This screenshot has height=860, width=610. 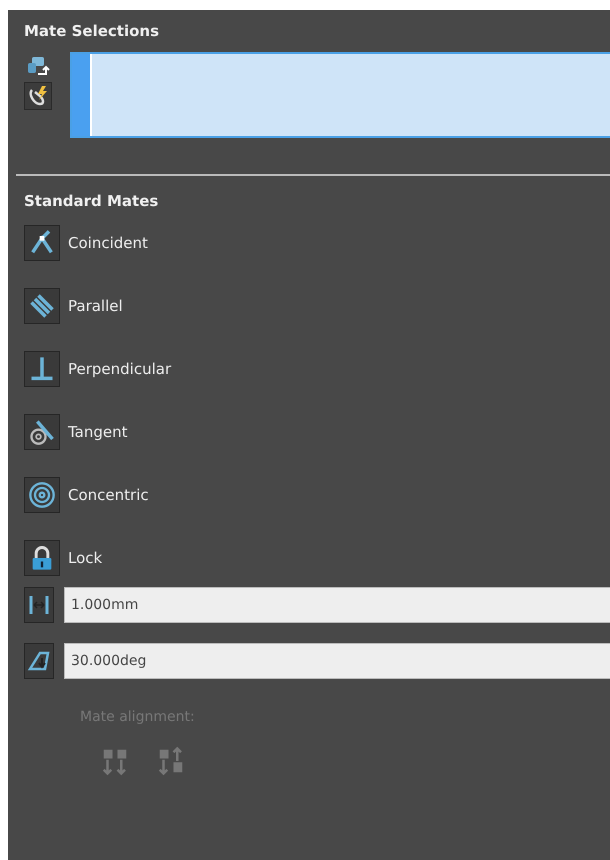 I want to click on section-heading: Standard Mates, so click(x=92, y=201).